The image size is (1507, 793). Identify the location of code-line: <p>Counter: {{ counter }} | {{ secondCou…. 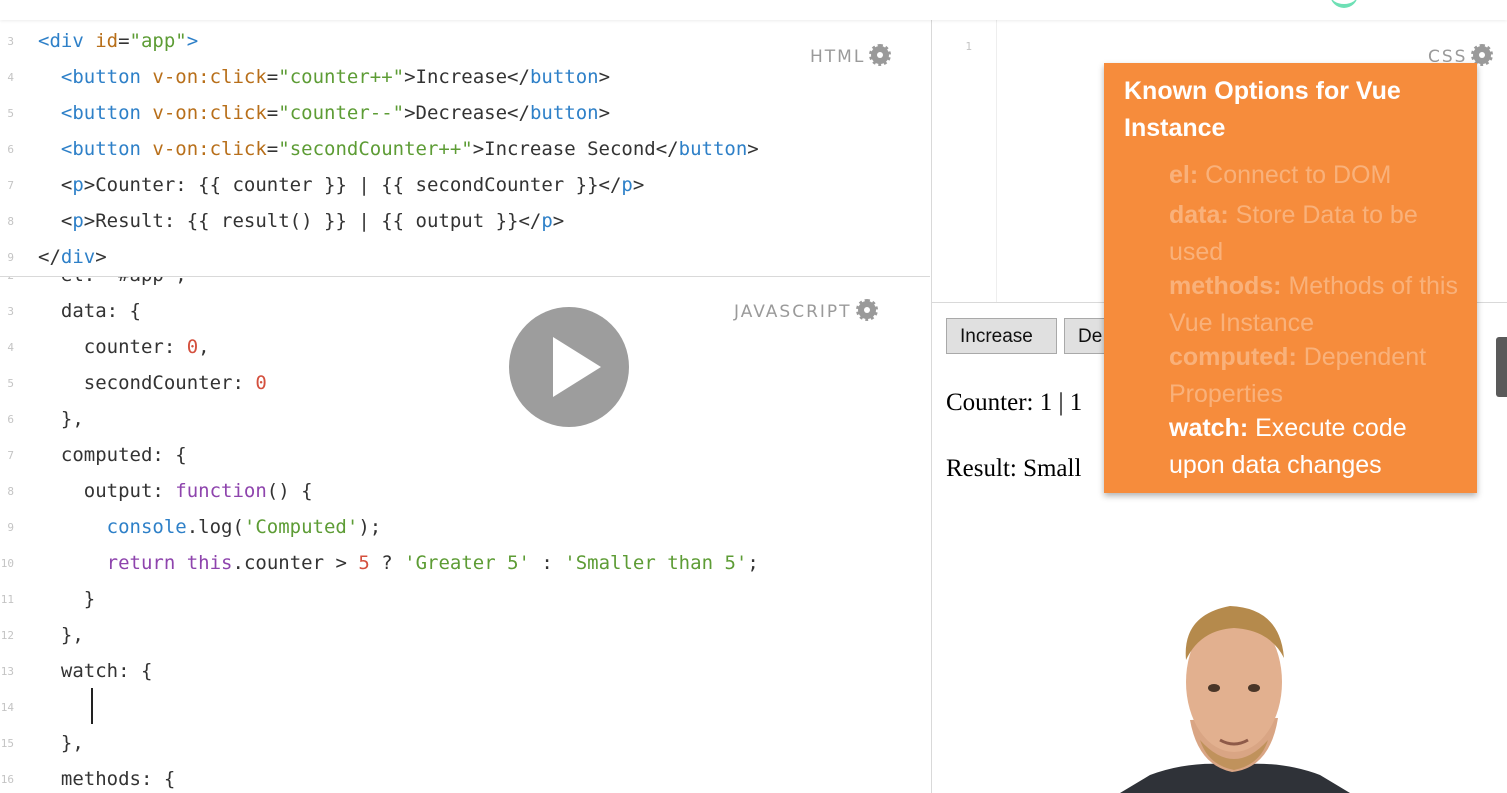
(341, 185).